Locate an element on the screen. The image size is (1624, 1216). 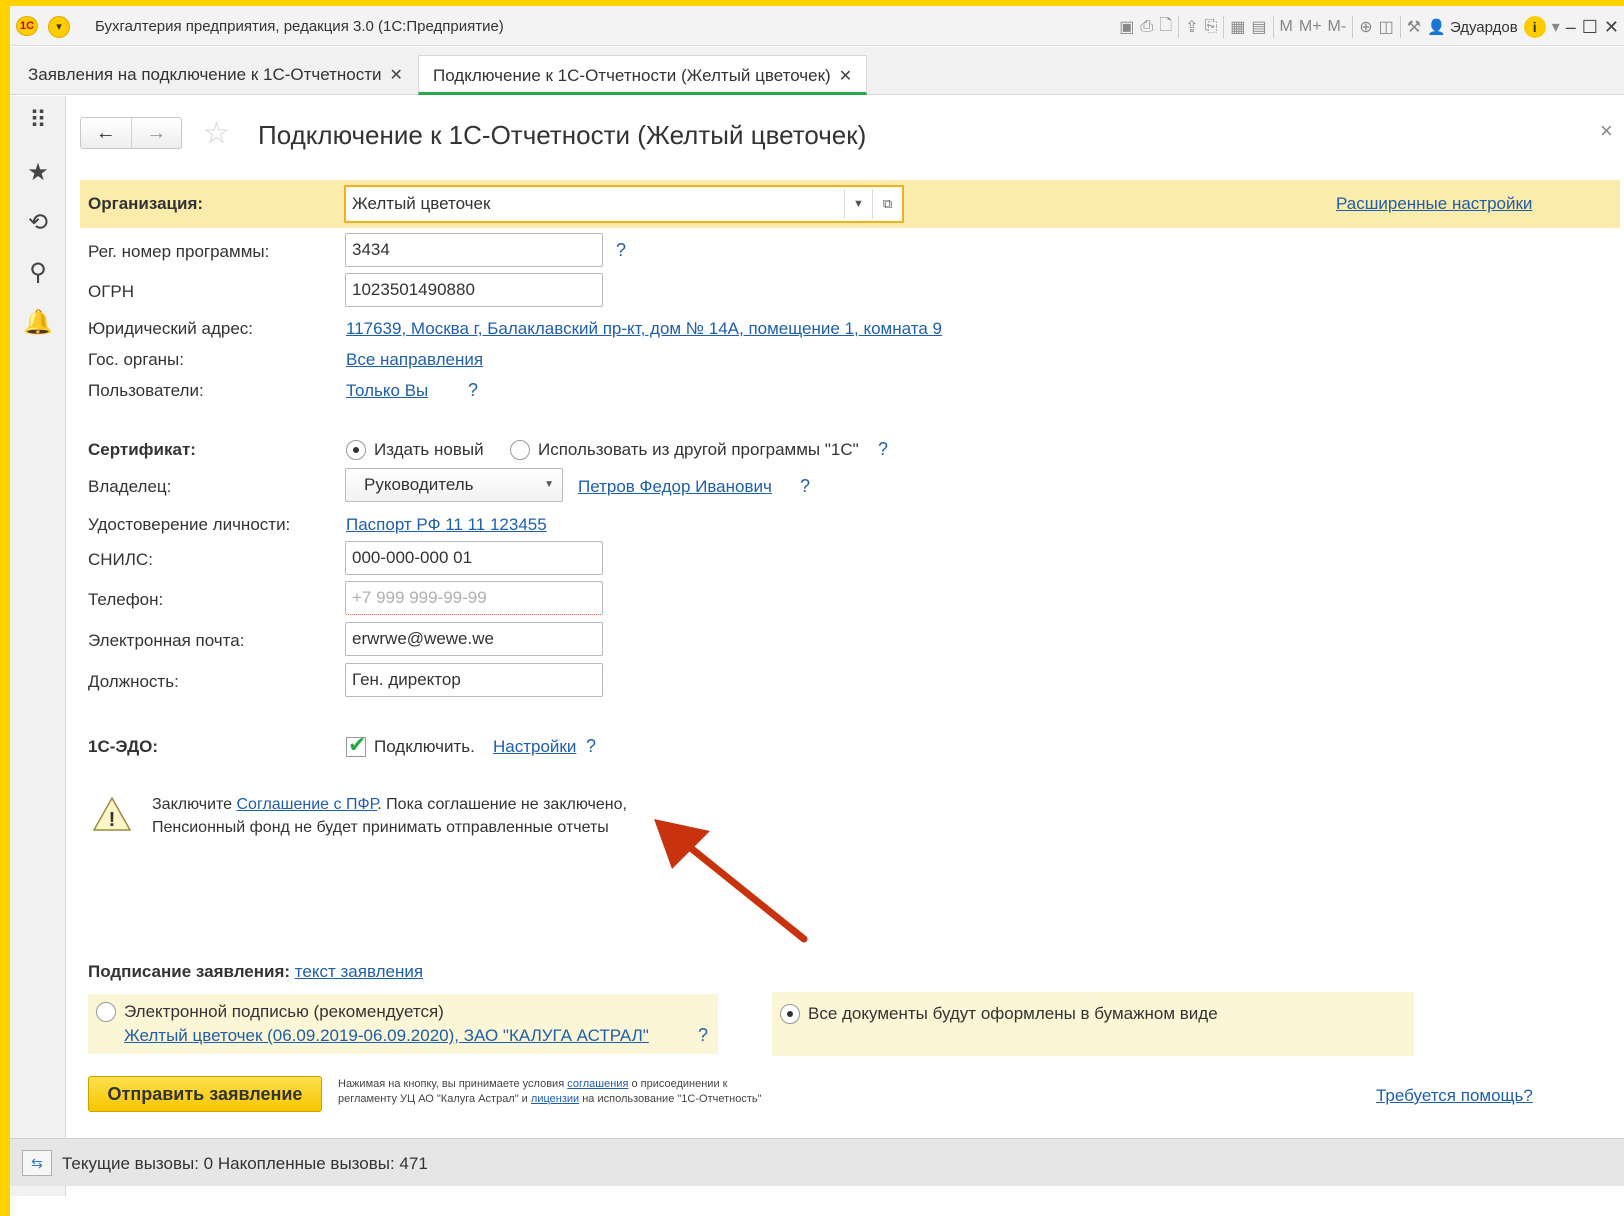
terms-p1: Нажимая на кнопку, вы принимаете условия is located at coordinates (451, 1084).